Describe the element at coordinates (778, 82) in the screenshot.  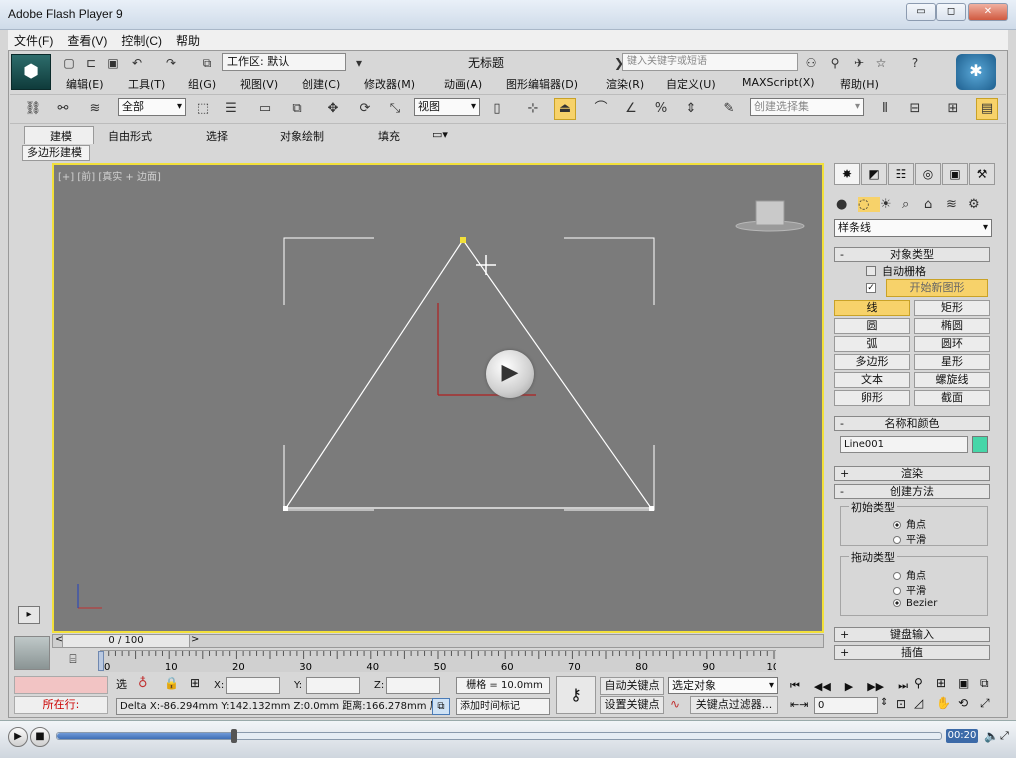
I see `menu-maxscript: MAXScript(X)` at that location.